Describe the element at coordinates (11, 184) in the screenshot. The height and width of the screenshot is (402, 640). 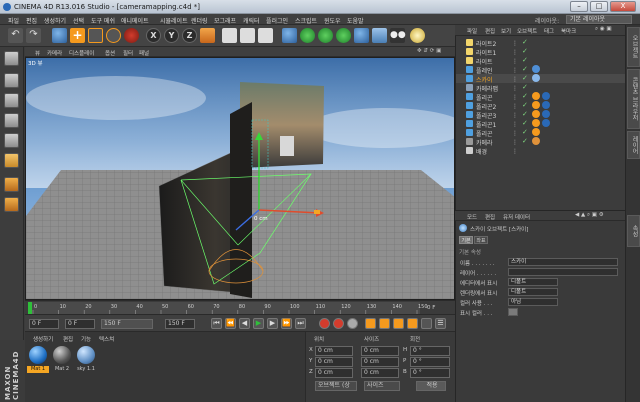
I see `axis-mode-icon` at that location.